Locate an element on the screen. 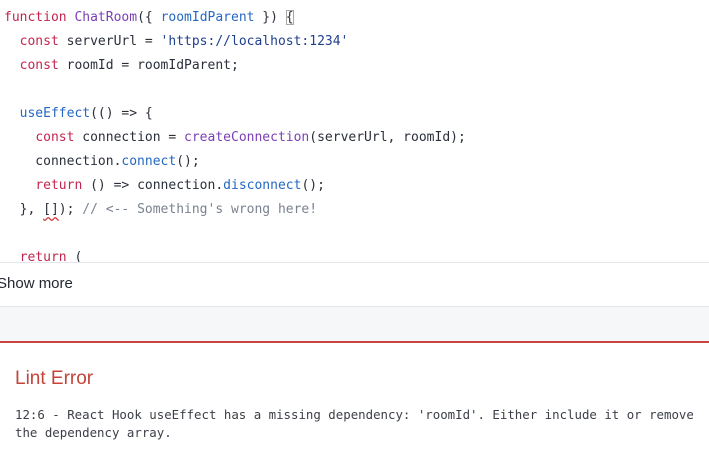 Image resolution: width=709 pixels, height=454 pixels. code-line: const roomId = roomIdParent; is located at coordinates (121, 66).